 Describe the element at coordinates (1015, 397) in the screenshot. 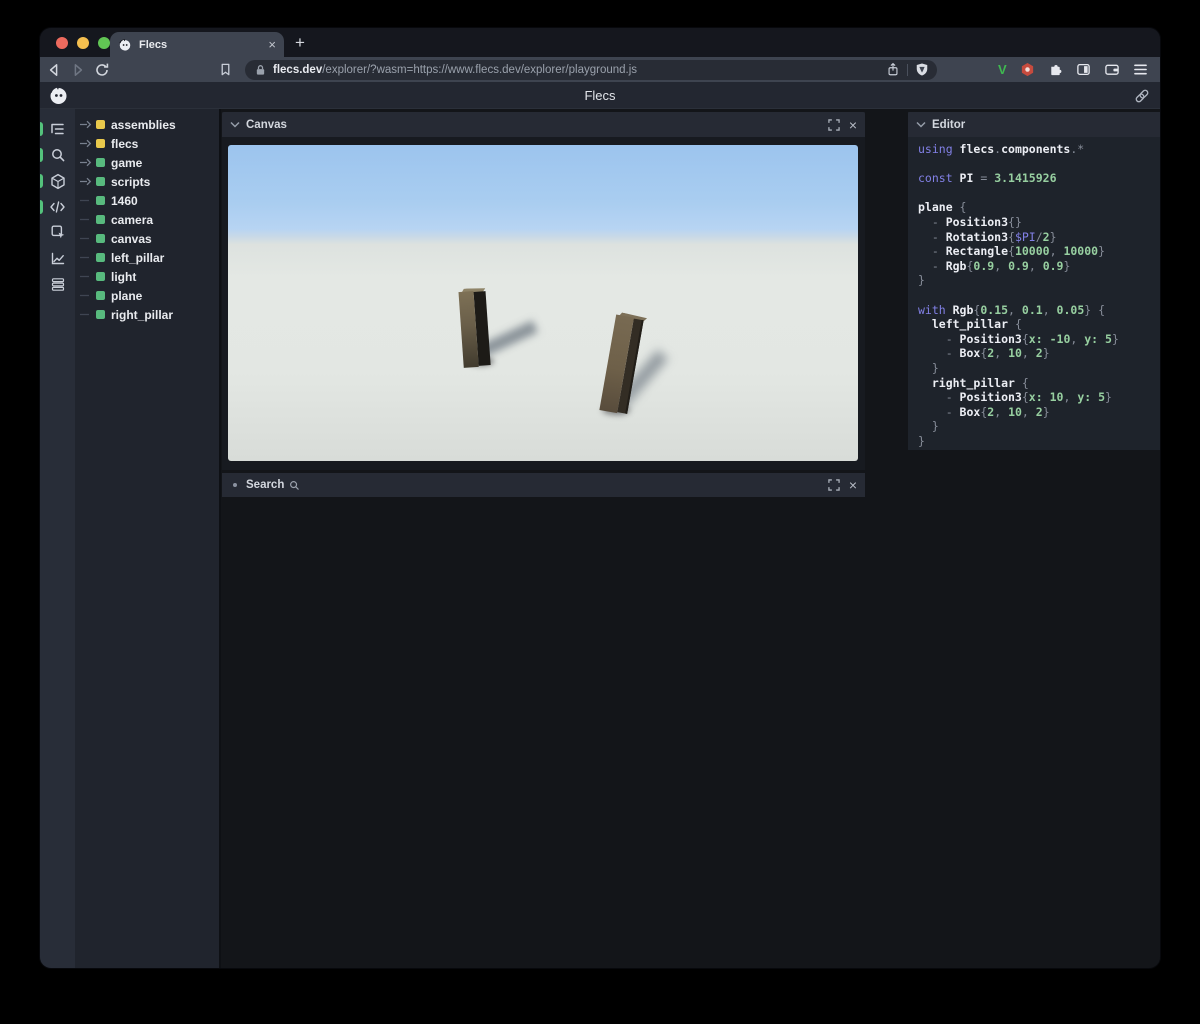

I see `code-line: - Position3{x: 10, y: 5}` at that location.